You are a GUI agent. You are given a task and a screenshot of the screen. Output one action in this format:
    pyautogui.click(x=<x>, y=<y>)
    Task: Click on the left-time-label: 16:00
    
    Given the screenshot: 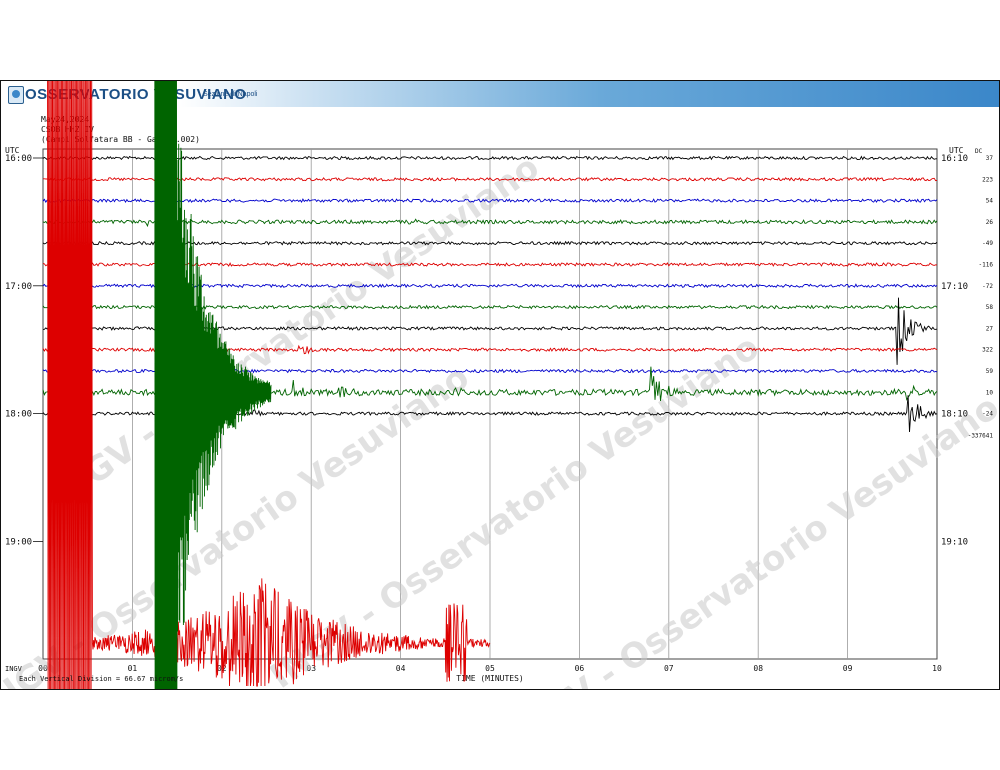 What is the action you would take?
    pyautogui.click(x=18, y=159)
    